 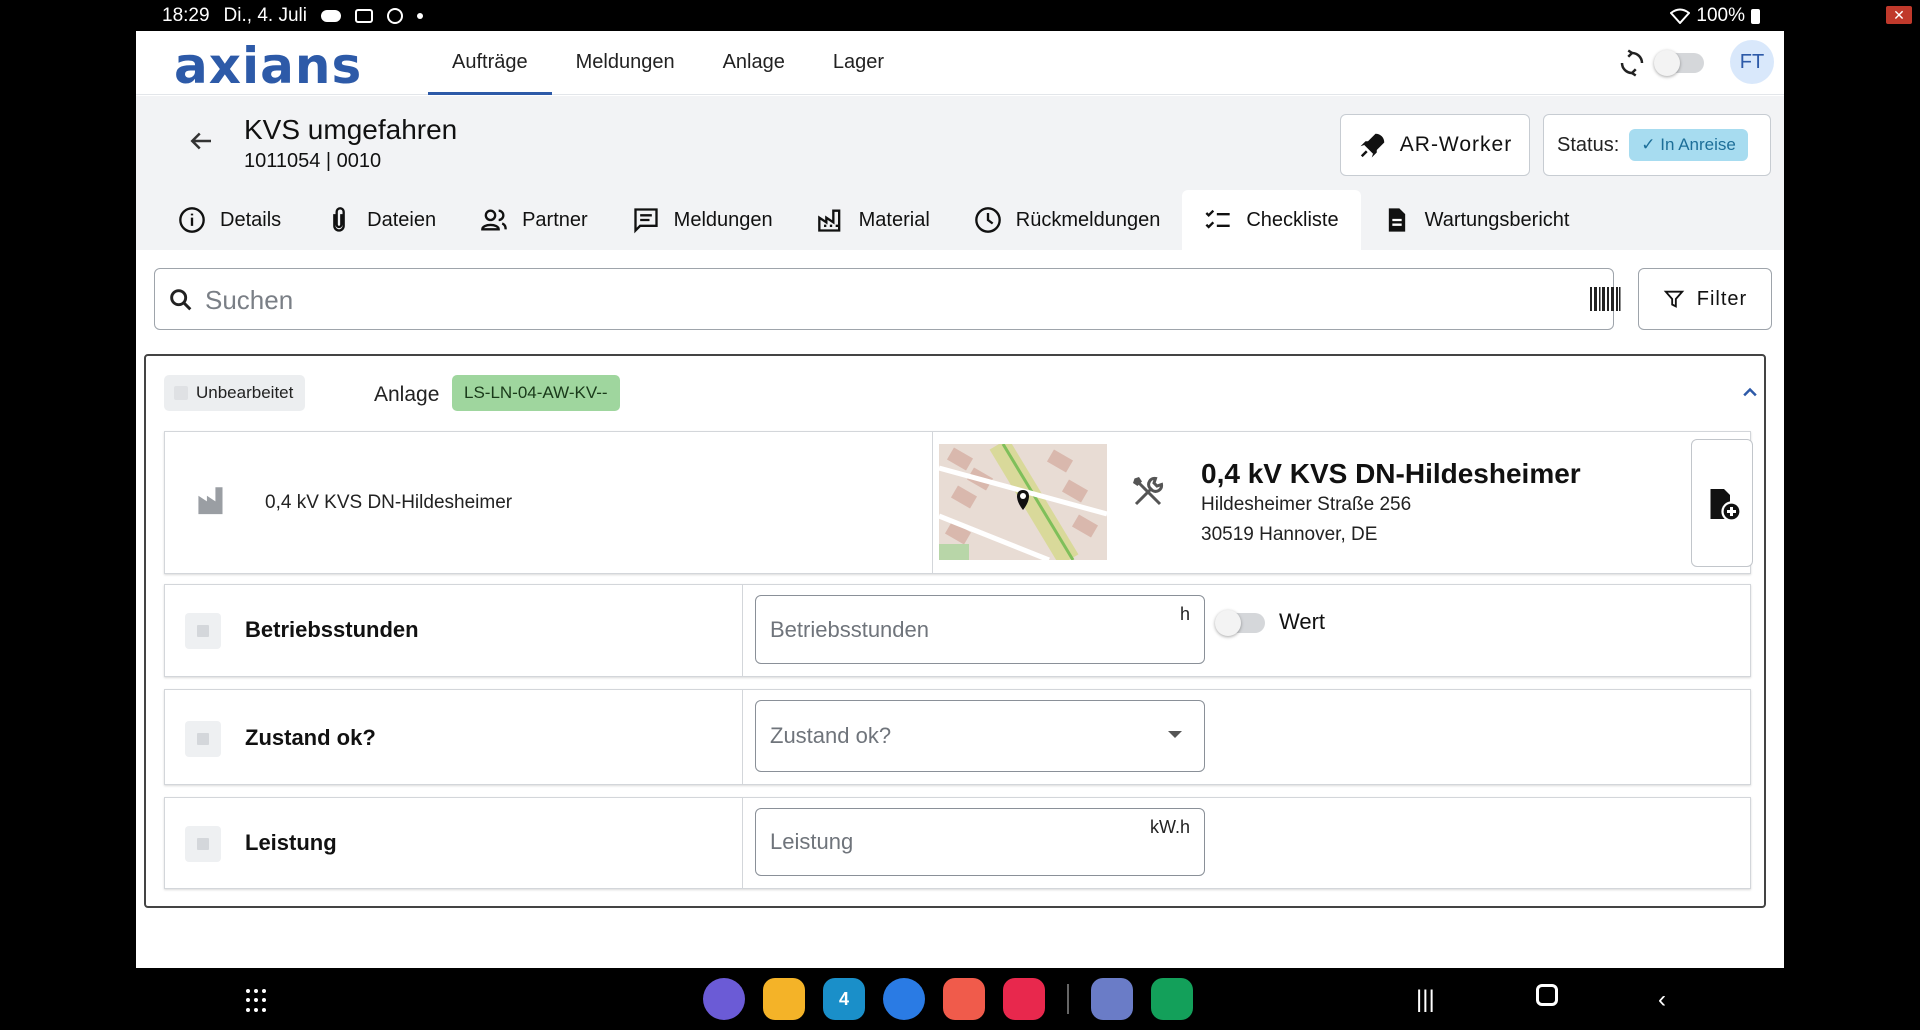 What do you see at coordinates (1752, 62) in the screenshot?
I see `user-avatar: FT` at bounding box center [1752, 62].